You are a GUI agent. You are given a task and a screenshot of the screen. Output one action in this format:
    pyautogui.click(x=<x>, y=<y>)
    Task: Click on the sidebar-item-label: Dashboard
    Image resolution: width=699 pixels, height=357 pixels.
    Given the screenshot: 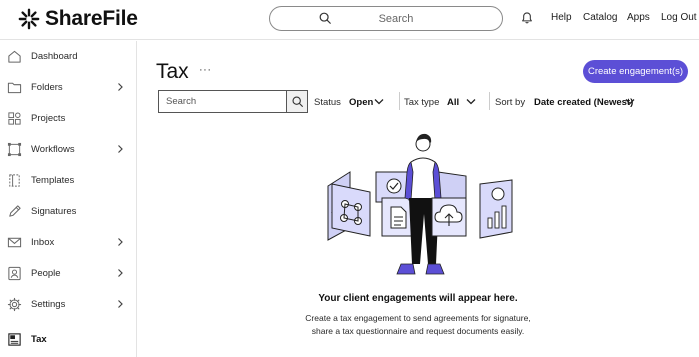 What is the action you would take?
    pyautogui.click(x=54, y=56)
    